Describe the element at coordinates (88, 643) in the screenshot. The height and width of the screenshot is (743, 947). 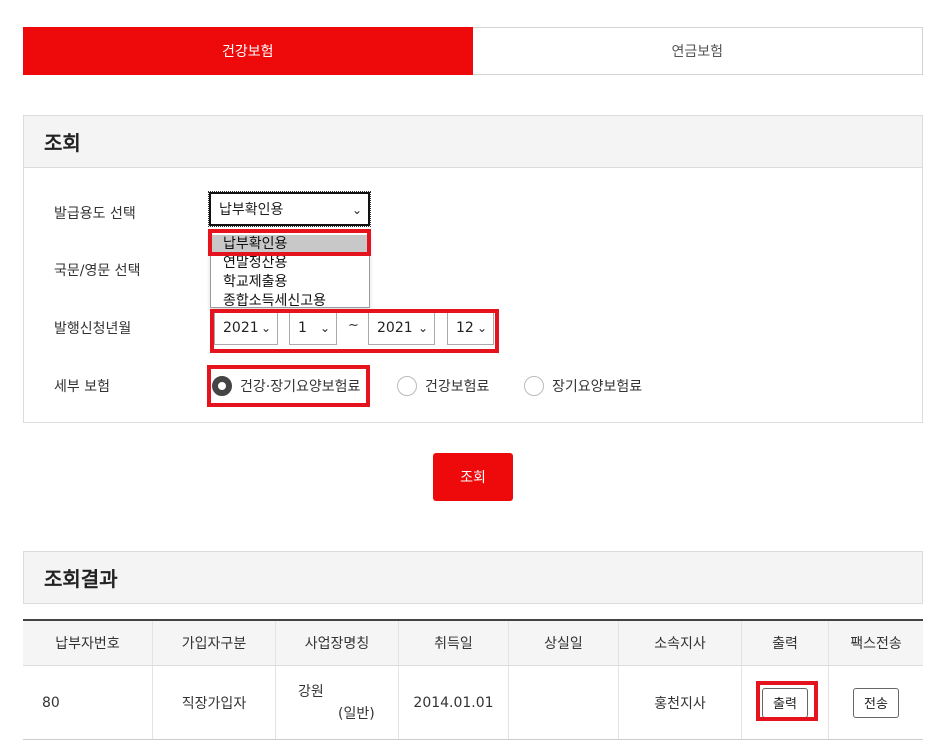
I see `col-header-payer-no: 납부자번호` at that location.